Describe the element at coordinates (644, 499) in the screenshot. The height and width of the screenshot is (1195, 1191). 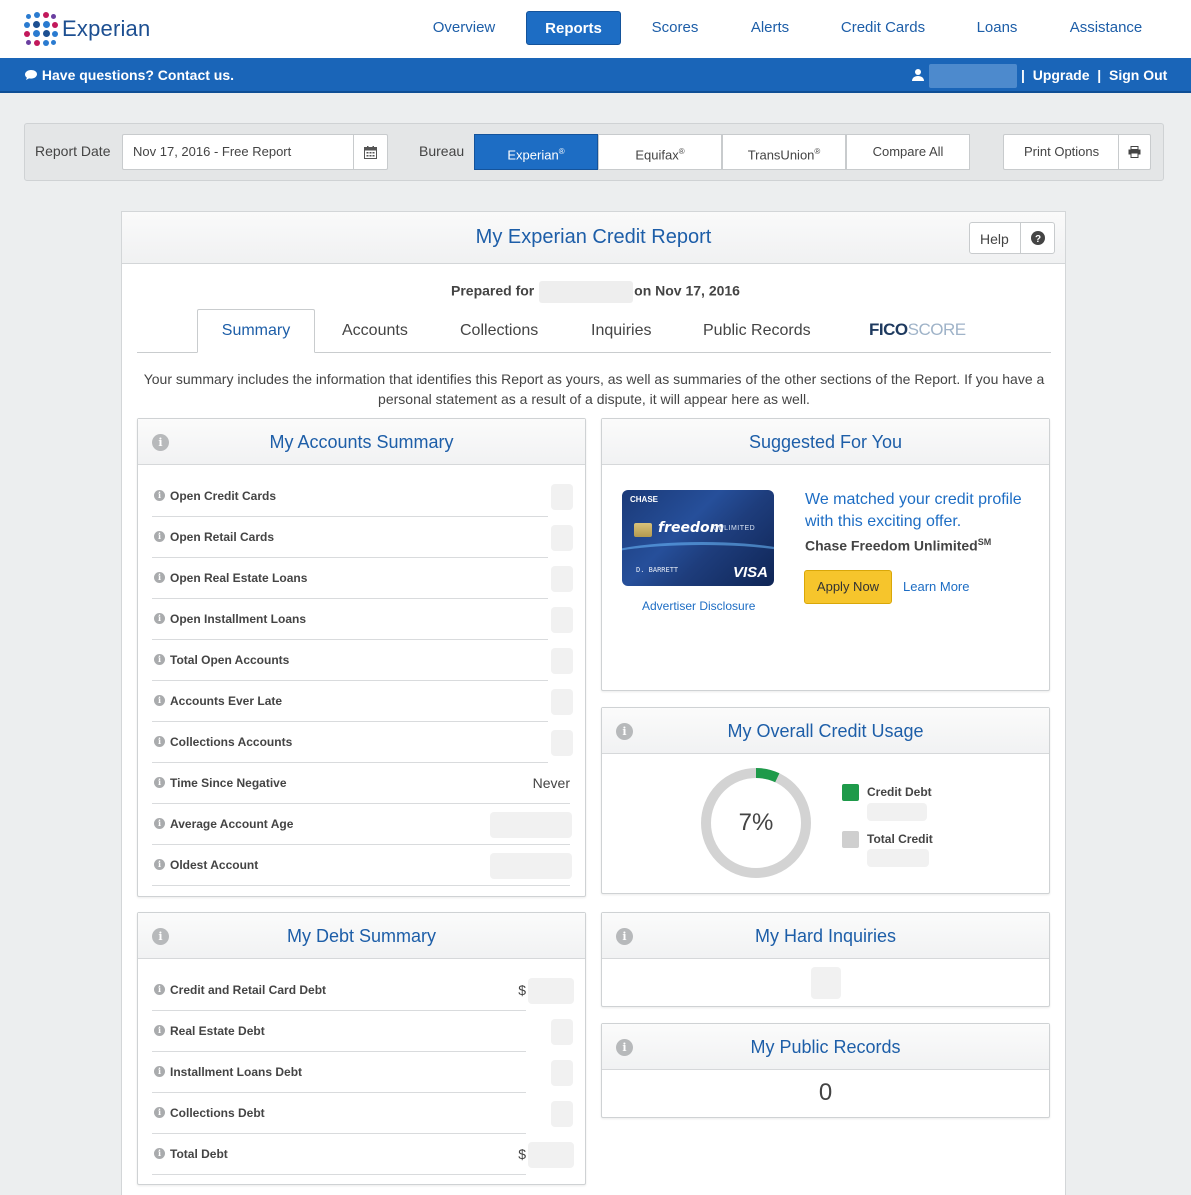
I see `card-issuer: CHASE` at that location.